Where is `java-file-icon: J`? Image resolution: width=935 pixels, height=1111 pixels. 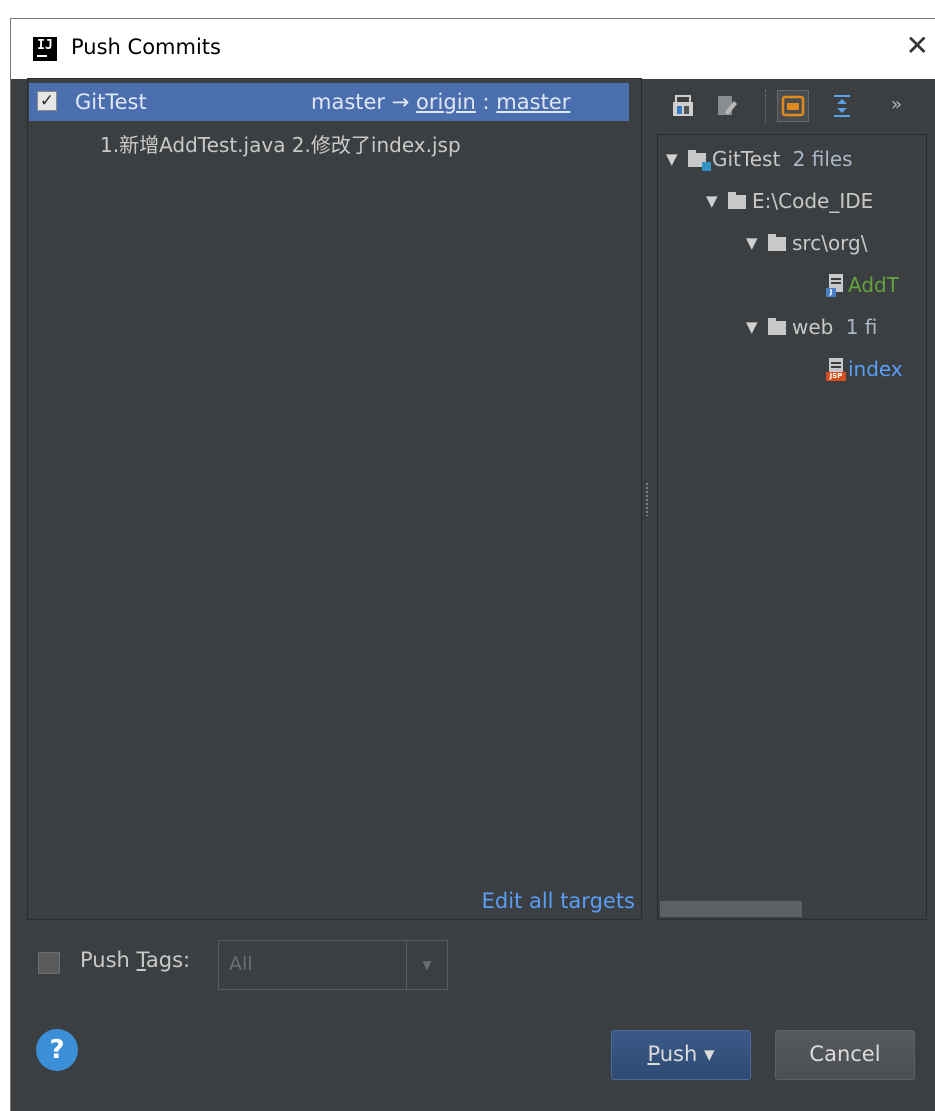 java-file-icon: J is located at coordinates (836, 285).